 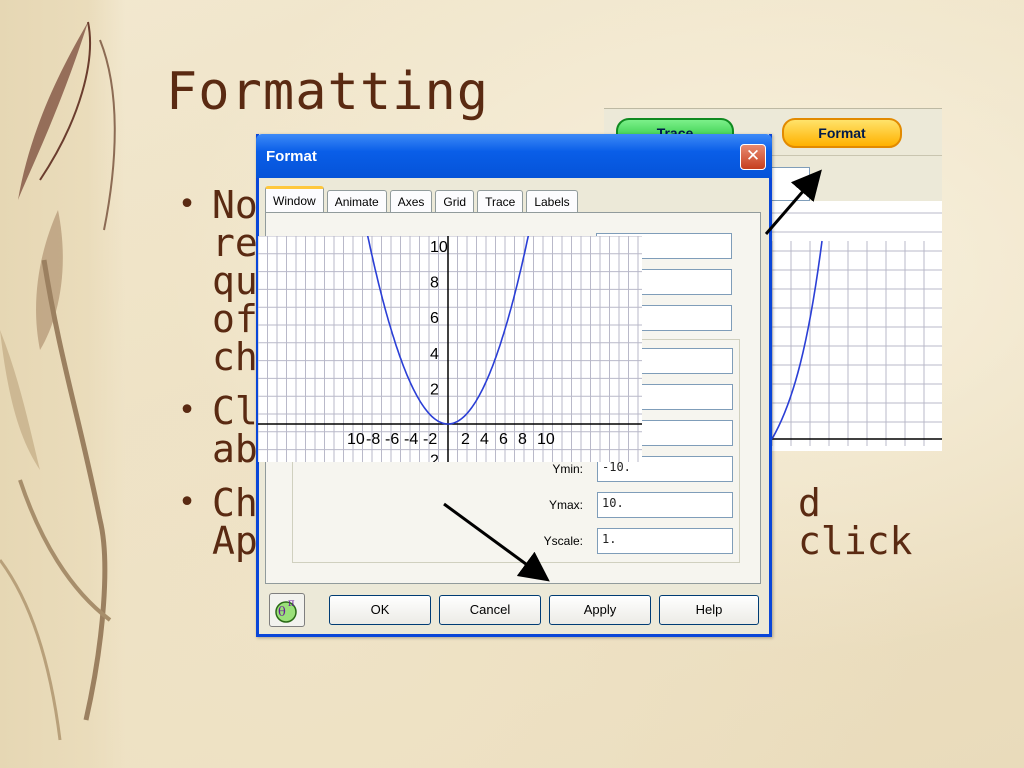 What do you see at coordinates (793, 202) in the screenshot?
I see `arrow-to-format-button` at bounding box center [793, 202].